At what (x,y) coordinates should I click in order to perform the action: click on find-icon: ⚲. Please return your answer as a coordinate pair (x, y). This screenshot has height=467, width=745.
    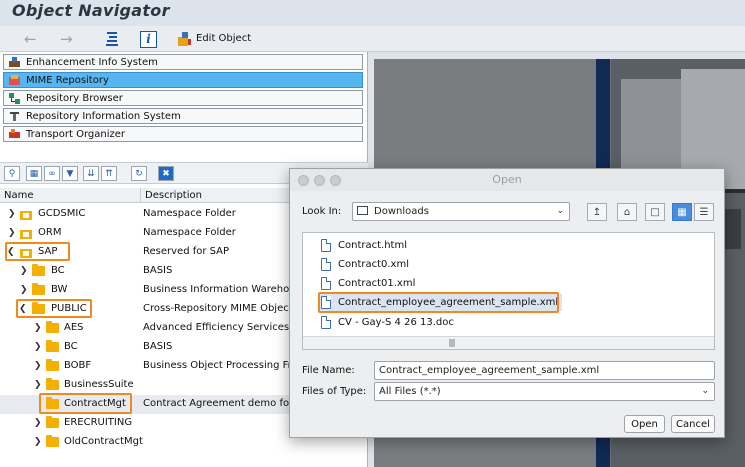
    Looking at the image, I should click on (12, 173).